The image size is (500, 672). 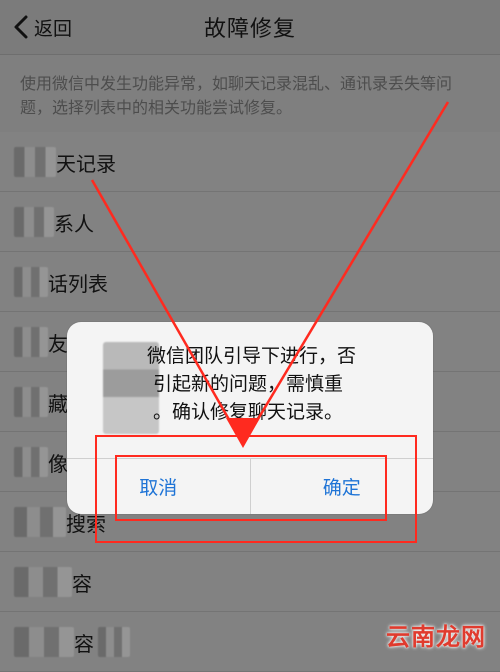 I want to click on dialog-message: 微信团队引导下进行，否 引起新的问题，需慎重 。确认修复聊天记录。, so click(x=250, y=384).